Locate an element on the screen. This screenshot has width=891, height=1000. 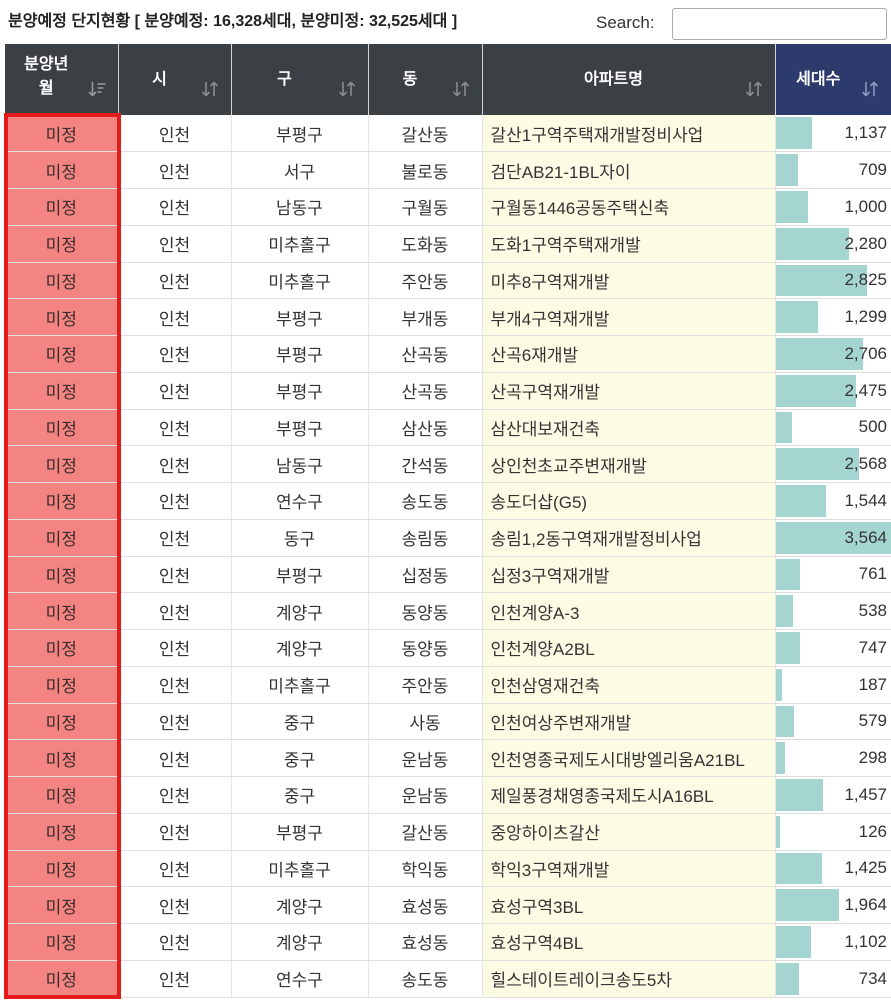
column-header-gu: 구 is located at coordinates (300, 79).